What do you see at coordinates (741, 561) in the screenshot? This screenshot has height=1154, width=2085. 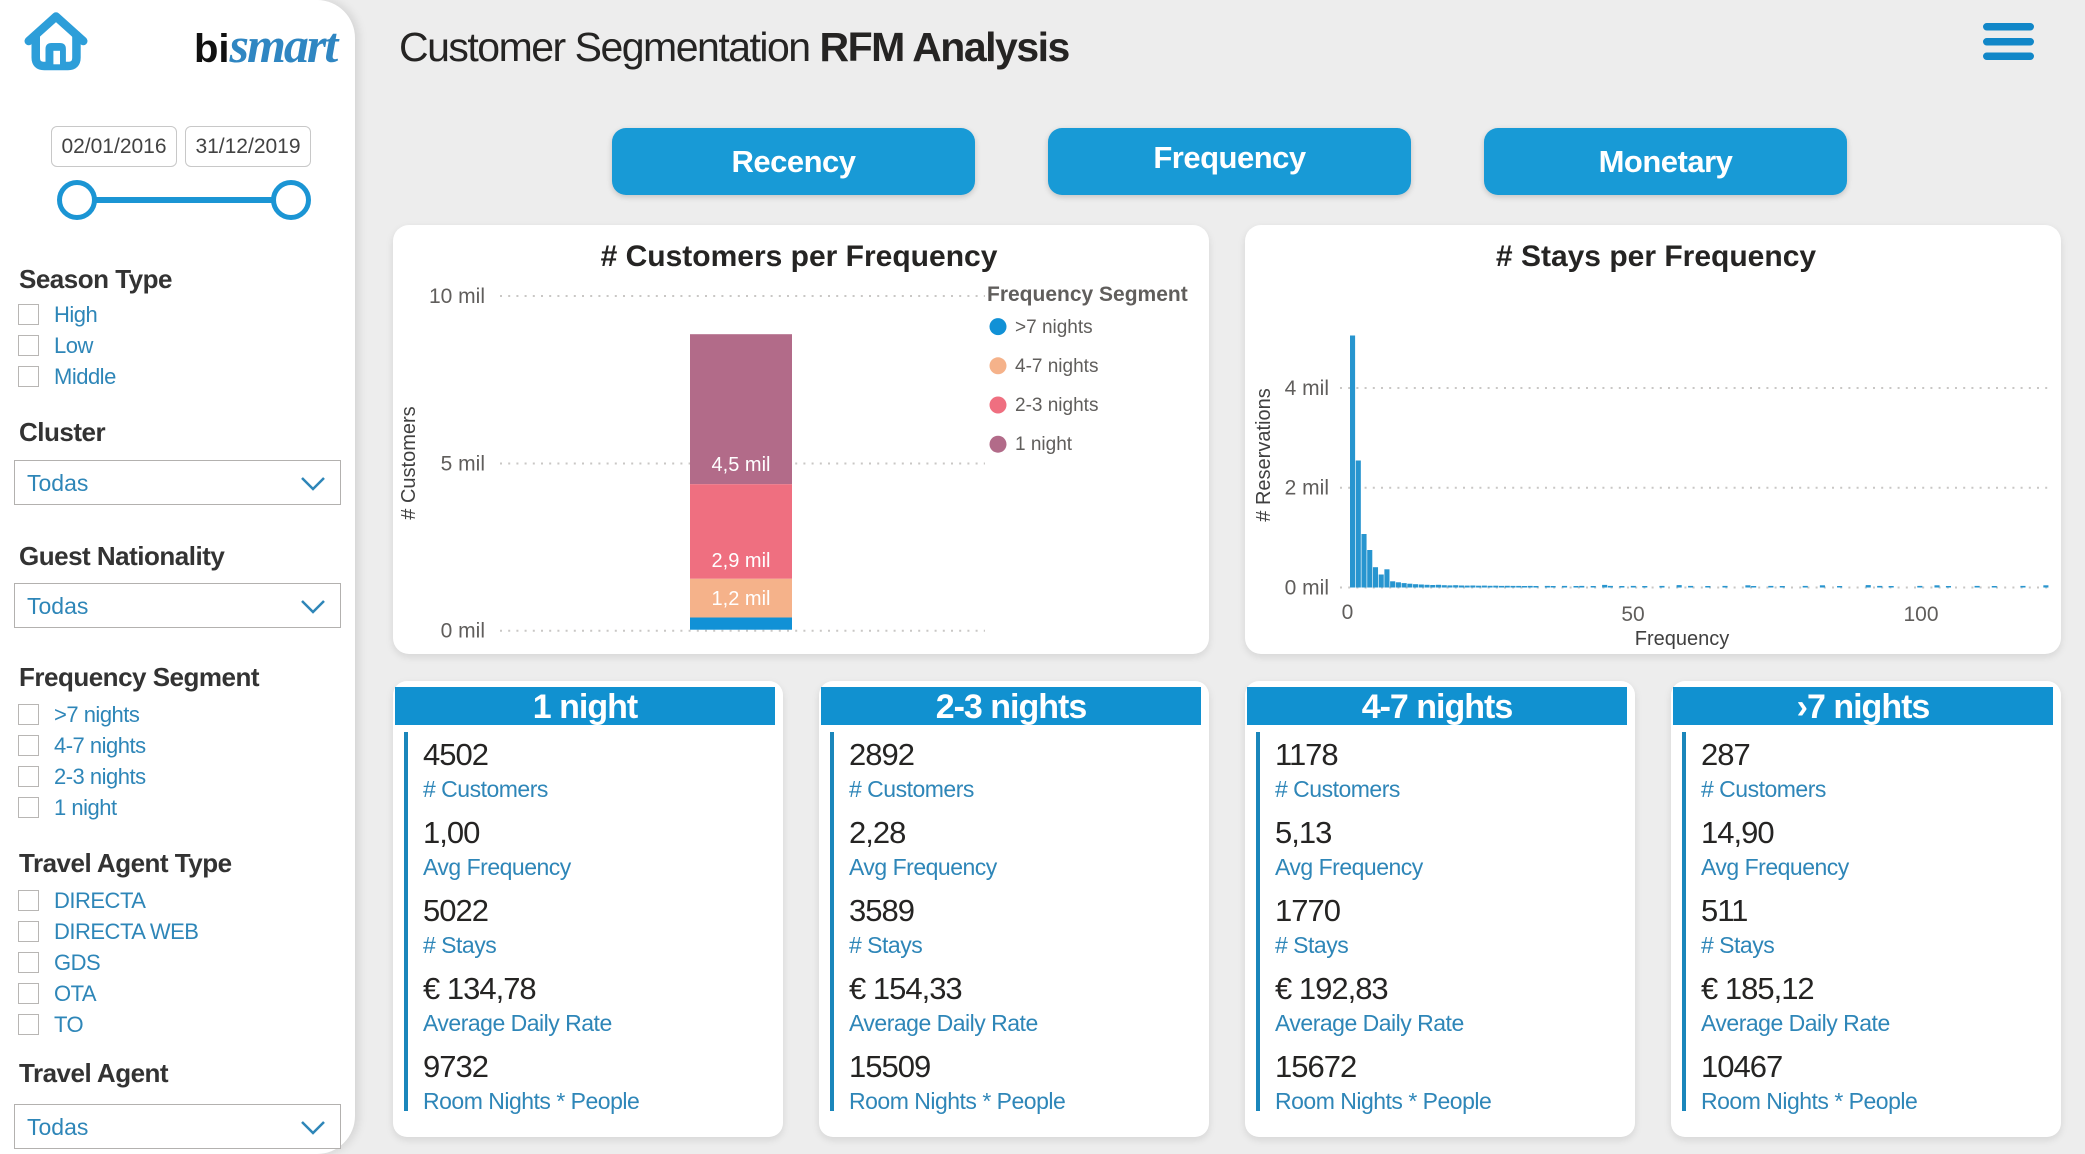 I see `svg-text: 2,9 mil` at bounding box center [741, 561].